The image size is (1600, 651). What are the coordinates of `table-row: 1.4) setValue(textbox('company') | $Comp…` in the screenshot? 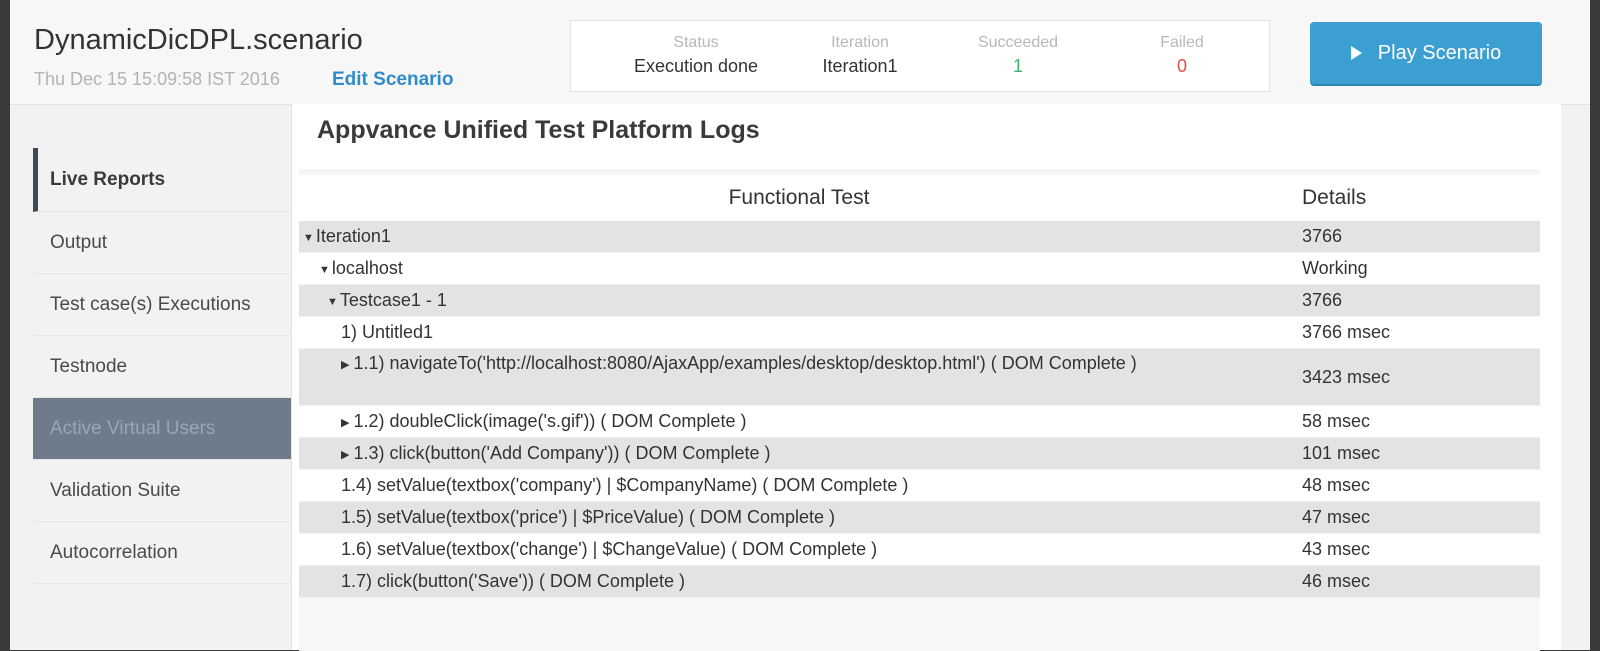 It's located at (919, 486).